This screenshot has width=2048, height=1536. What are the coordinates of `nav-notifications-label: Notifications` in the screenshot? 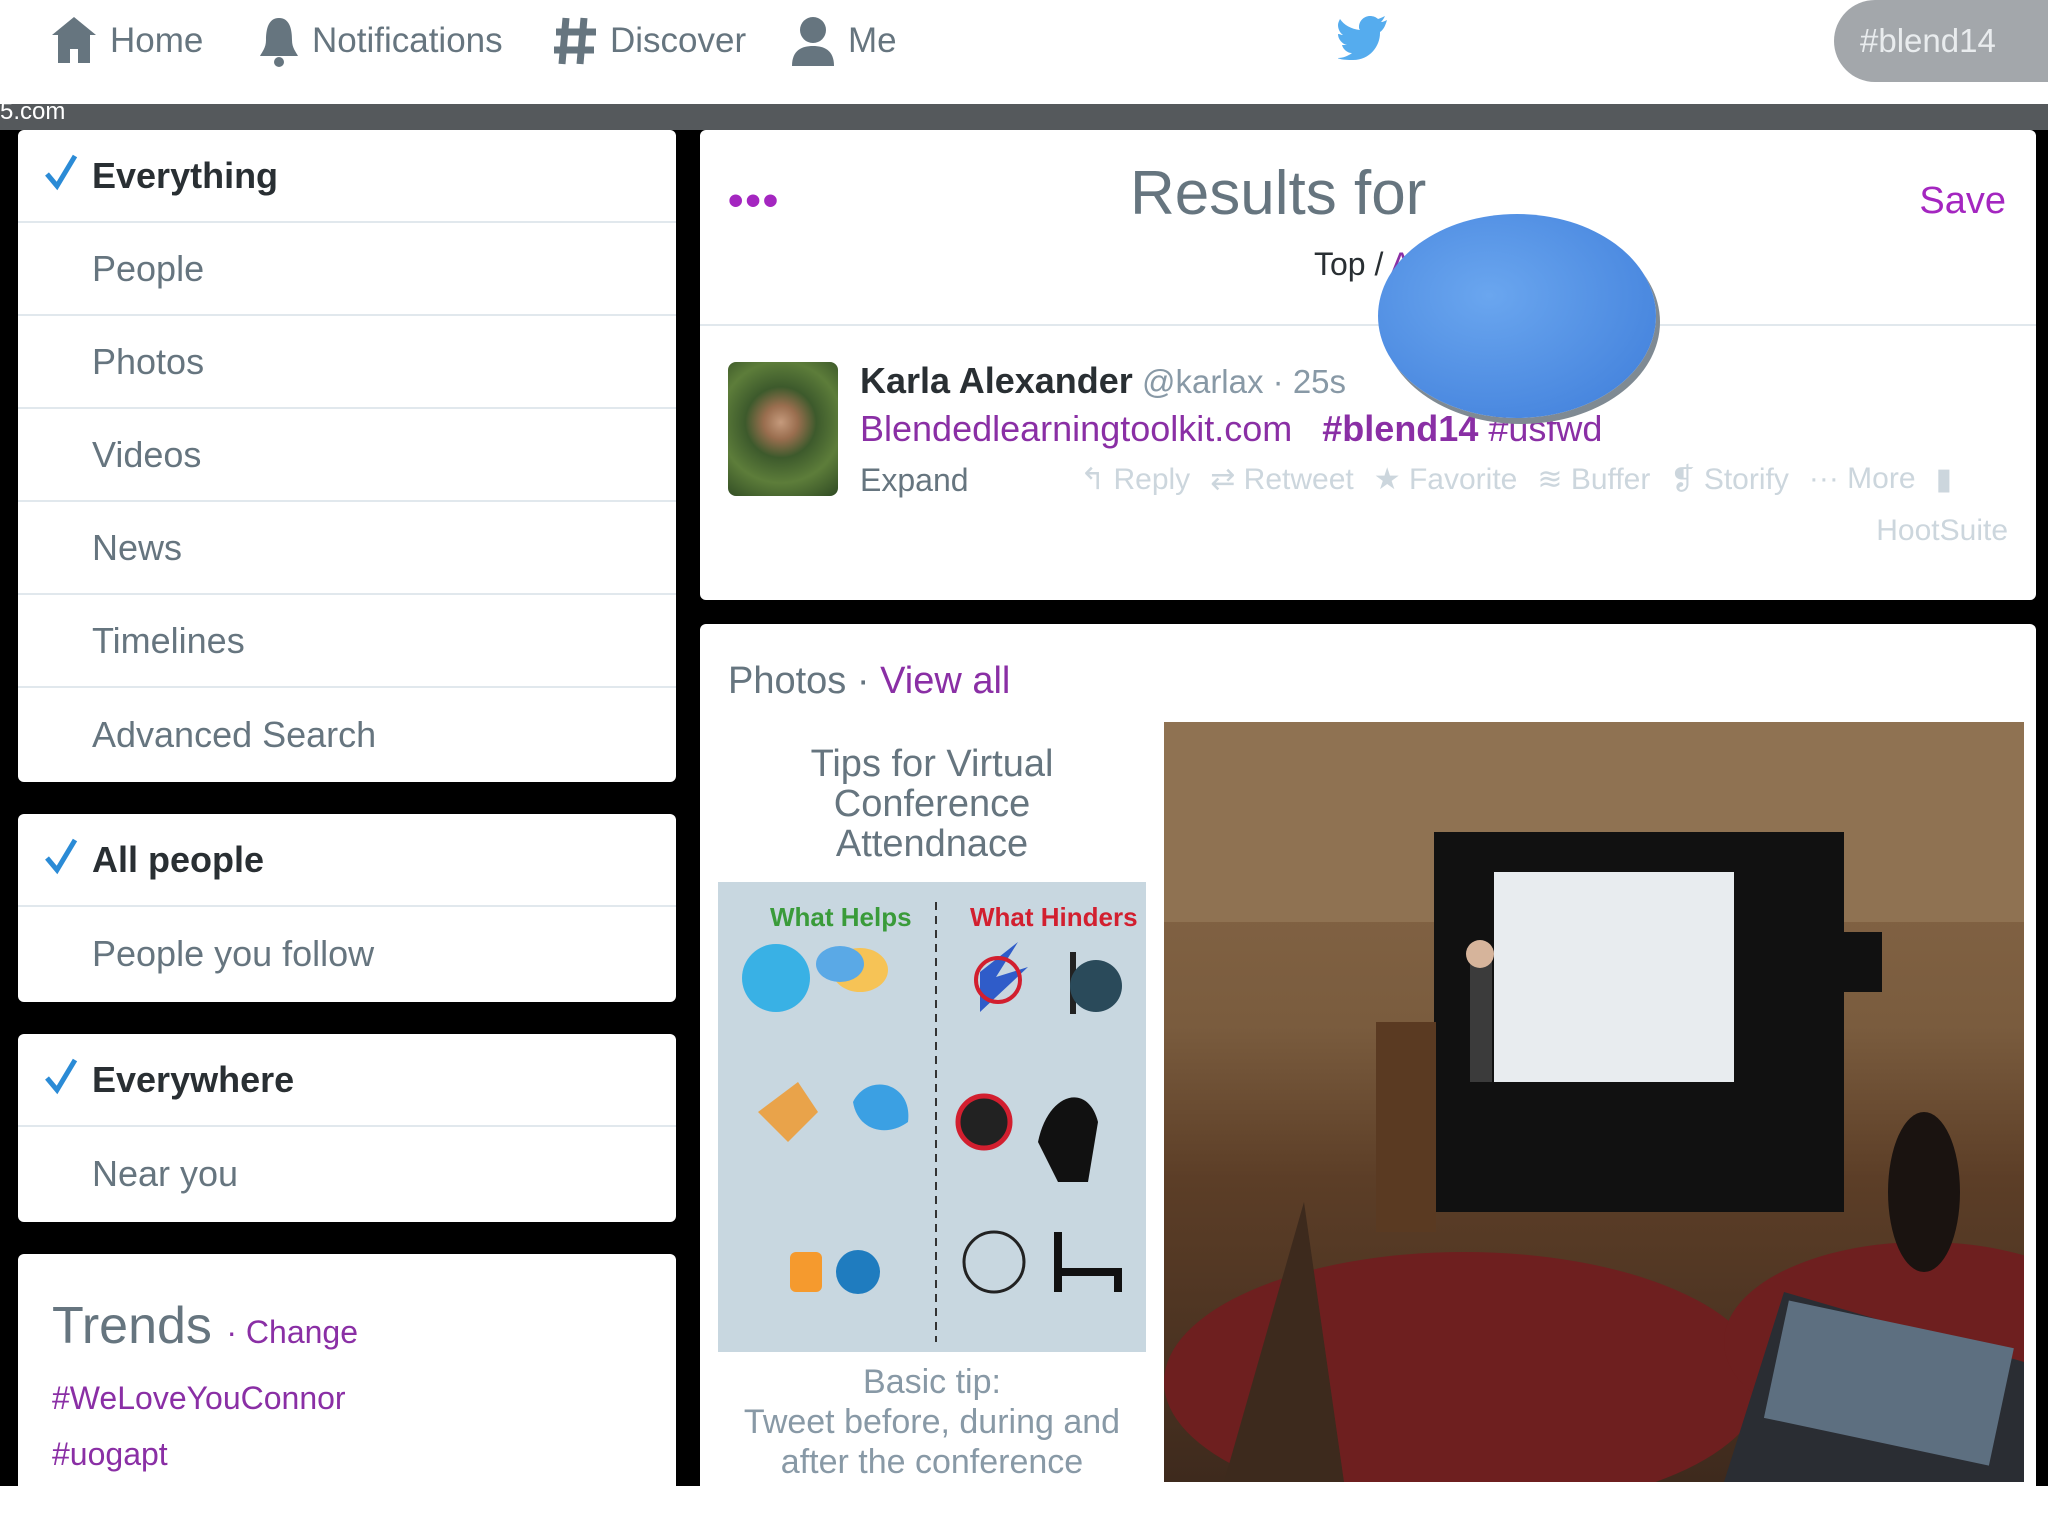 It's located at (407, 40).